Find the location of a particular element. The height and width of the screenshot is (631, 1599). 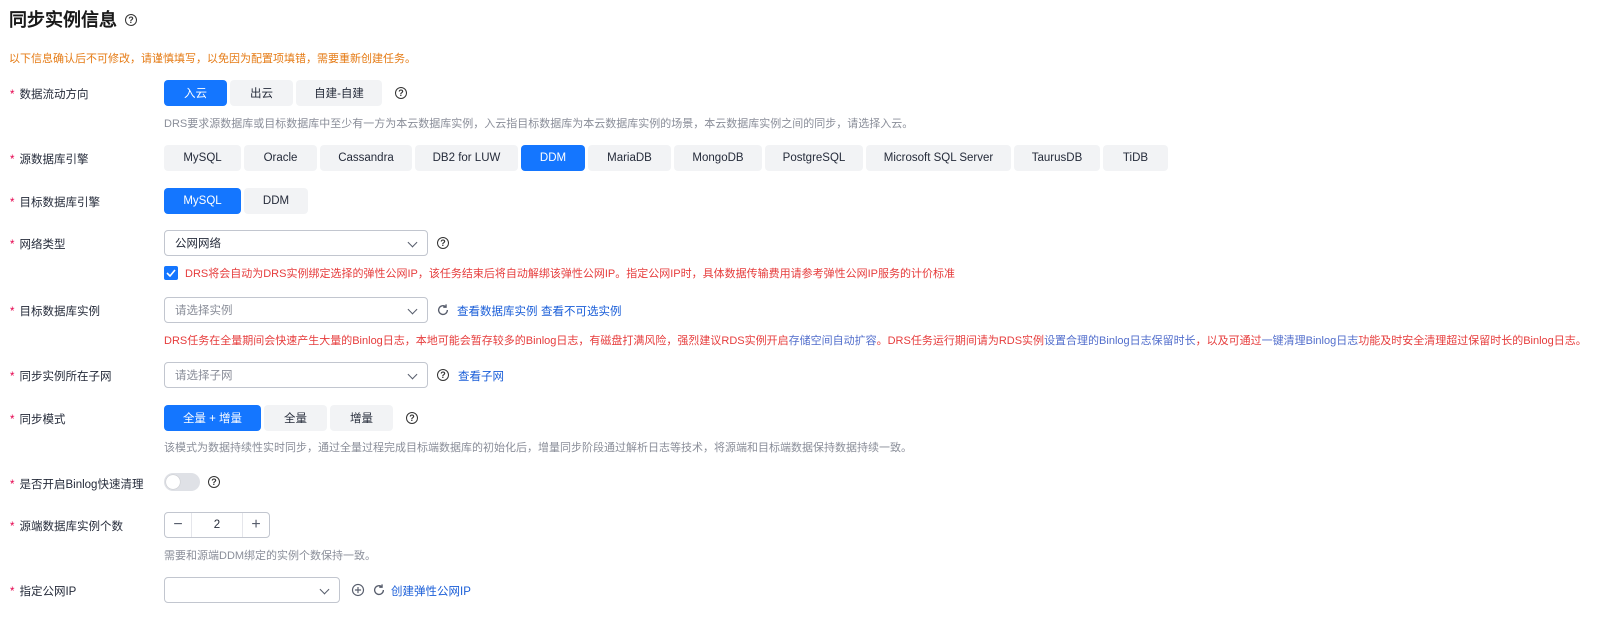

subnet-placeholder: 请选择子网 is located at coordinates (204, 376).